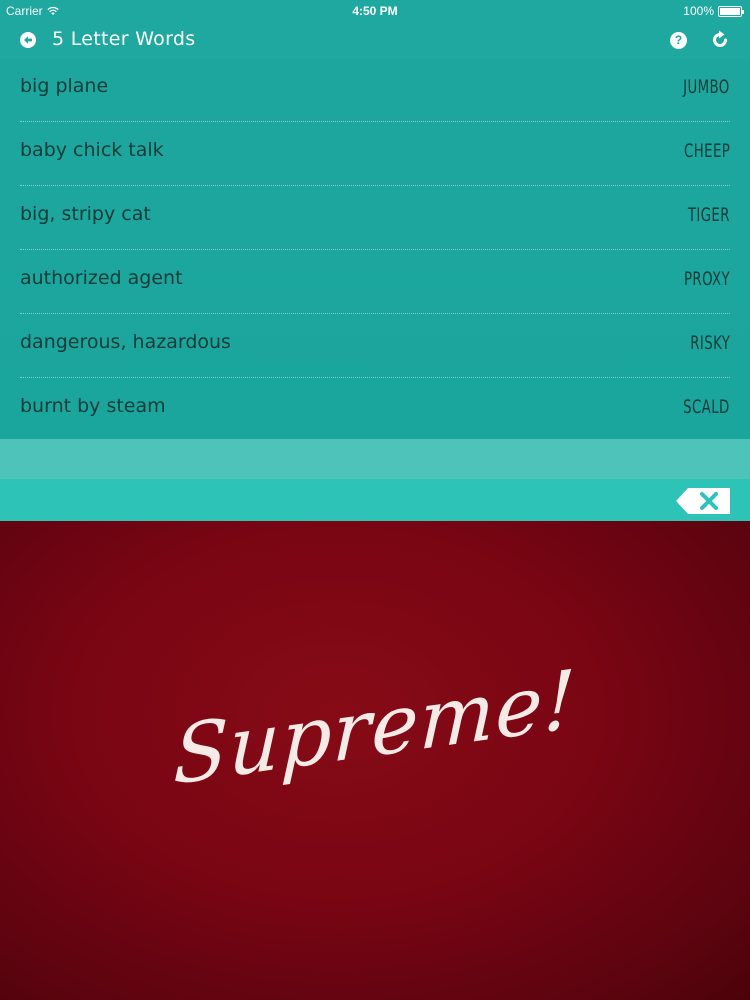 This screenshot has width=750, height=1000. Describe the element at coordinates (706, 407) in the screenshot. I see `word-answer: SCALD` at that location.